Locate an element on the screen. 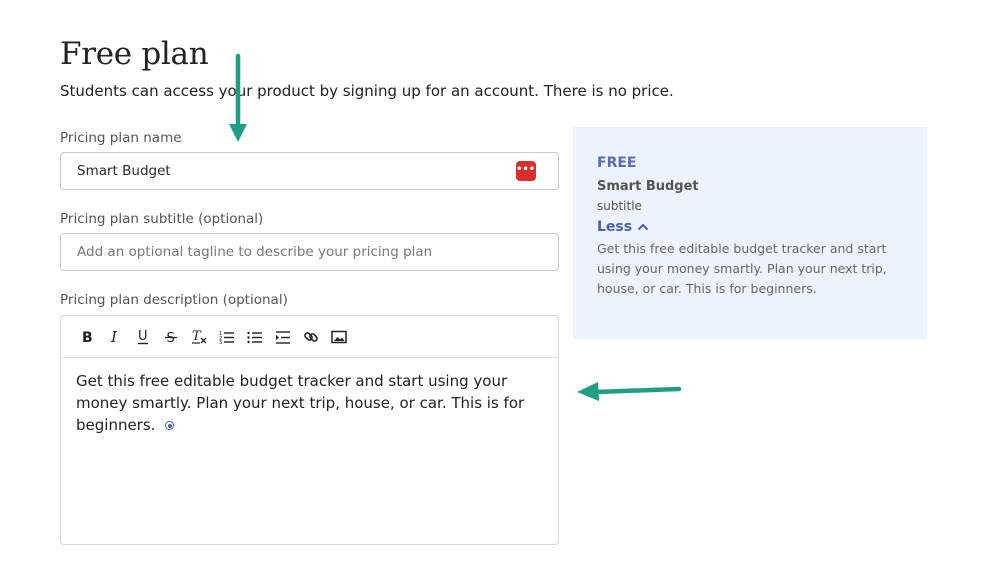 The width and height of the screenshot is (984, 576). page-title: Free plan is located at coordinates (134, 54).